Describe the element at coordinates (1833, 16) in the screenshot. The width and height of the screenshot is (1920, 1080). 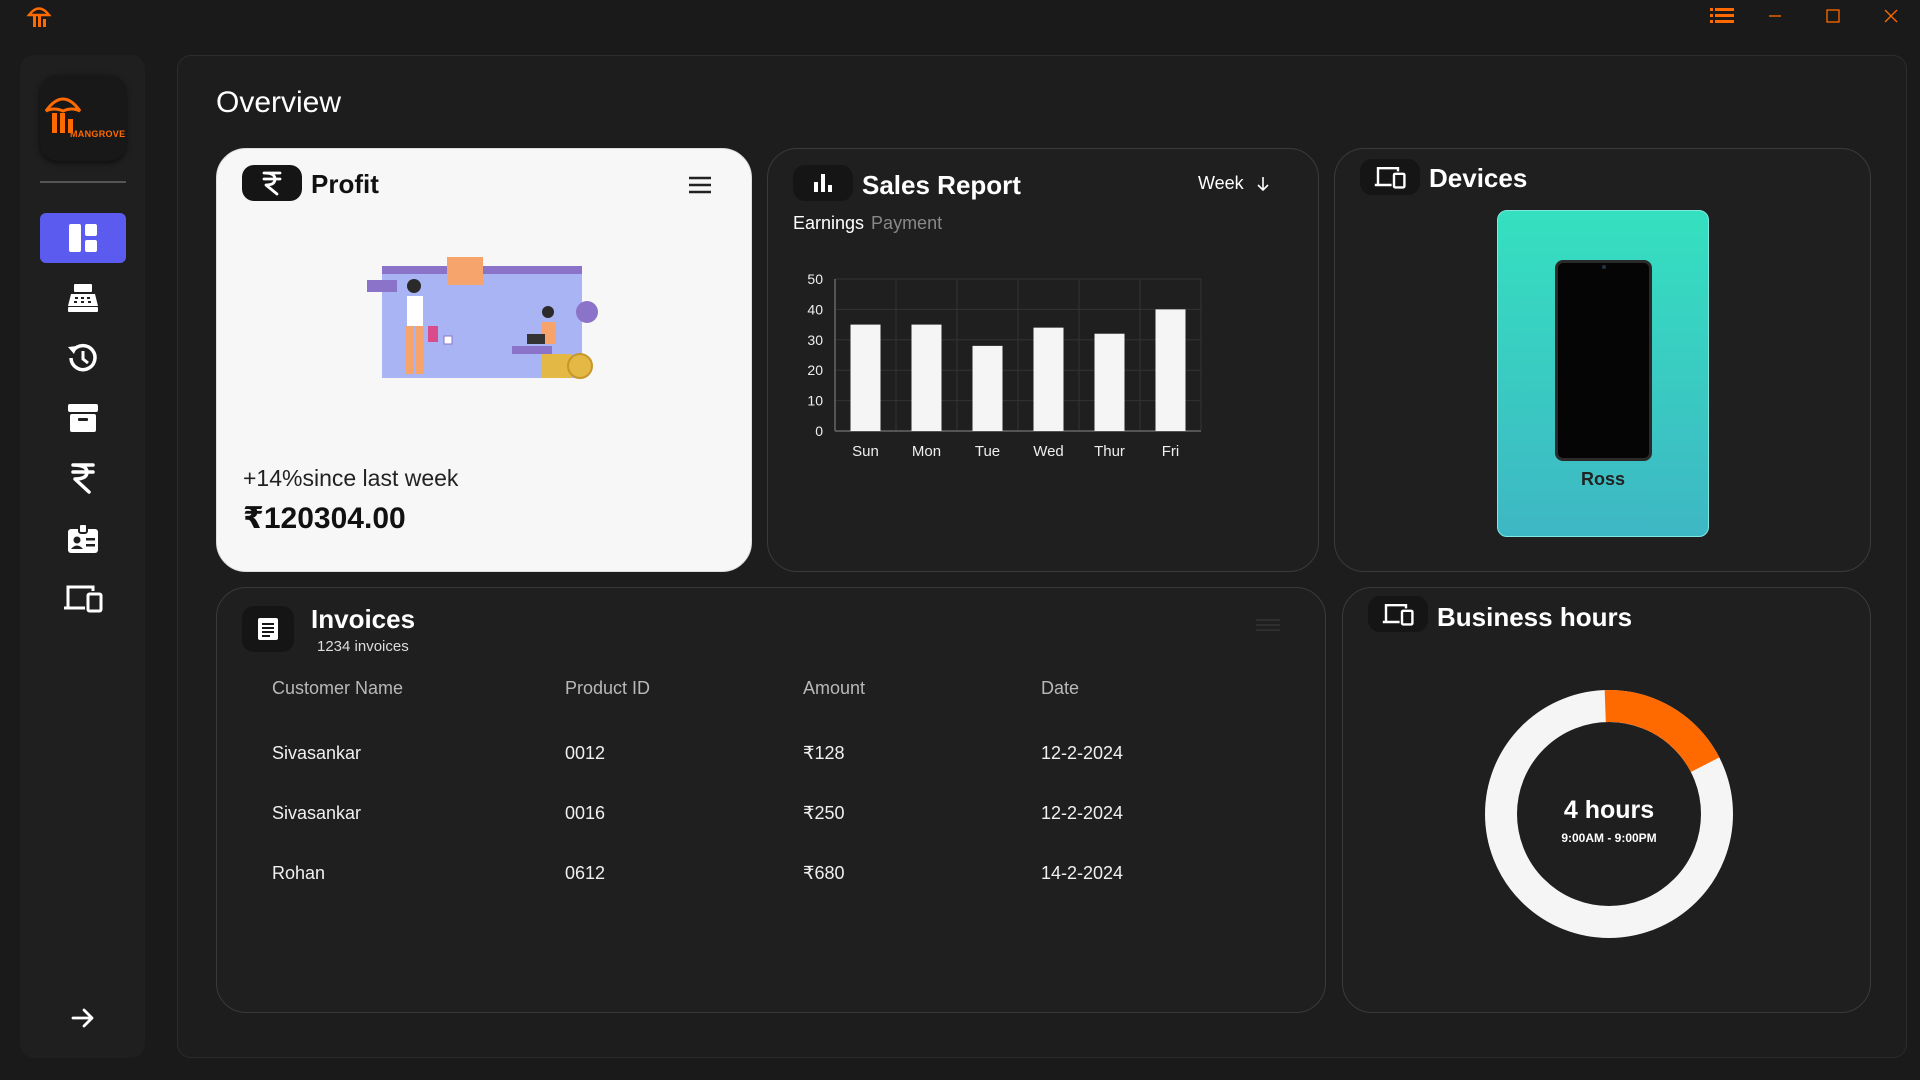
I see `maximize-icon` at that location.